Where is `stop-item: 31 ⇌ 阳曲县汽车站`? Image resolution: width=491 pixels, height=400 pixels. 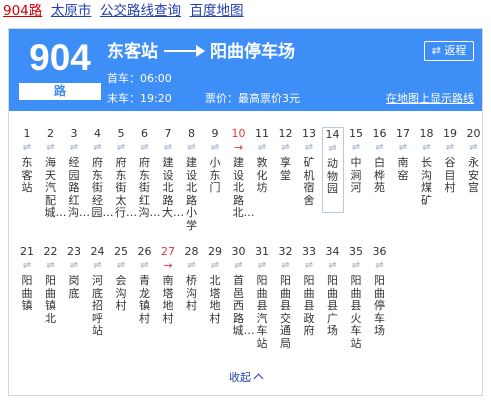
stop-item: 31 ⇌ 阳曲县汽车站 is located at coordinates (262, 297).